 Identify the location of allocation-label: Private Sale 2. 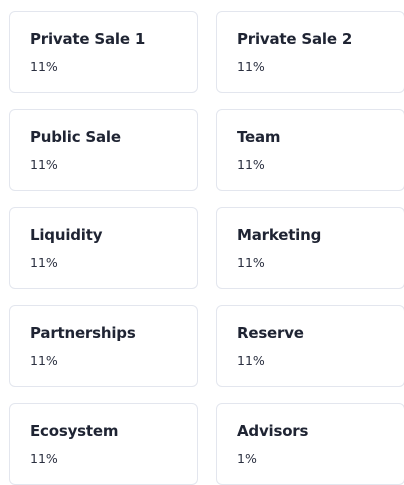
(295, 39).